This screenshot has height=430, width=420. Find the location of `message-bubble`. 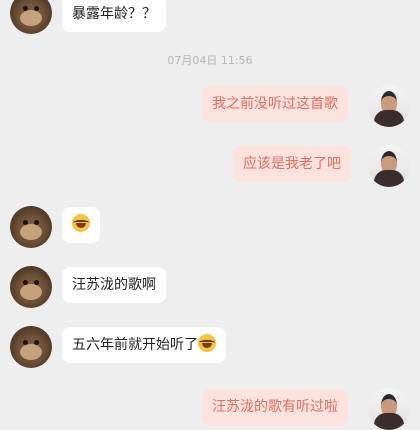

message-bubble is located at coordinates (81, 225).